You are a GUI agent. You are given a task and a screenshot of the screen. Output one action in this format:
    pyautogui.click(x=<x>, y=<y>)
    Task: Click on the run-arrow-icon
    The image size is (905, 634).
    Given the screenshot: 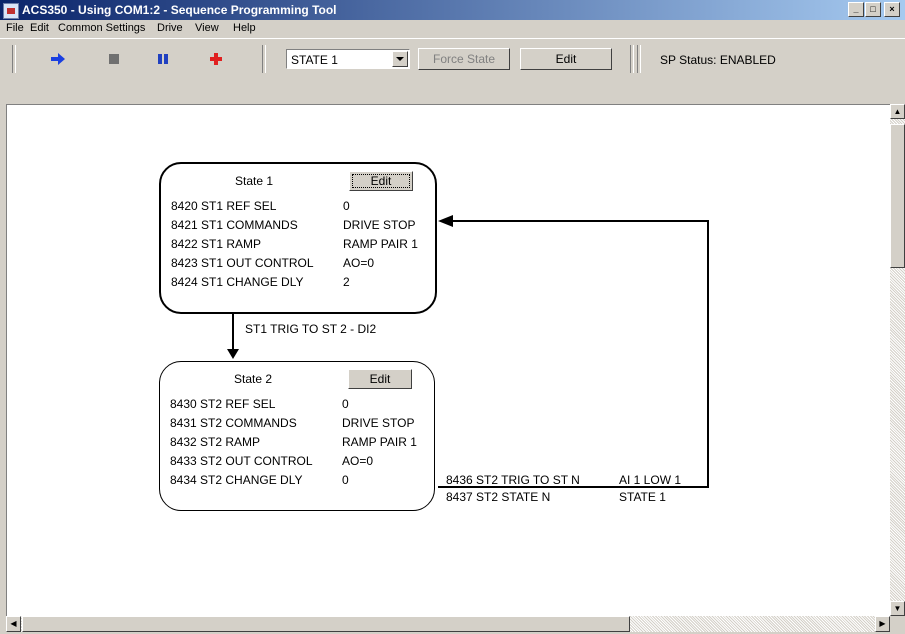 What is the action you would take?
    pyautogui.click(x=58, y=59)
    